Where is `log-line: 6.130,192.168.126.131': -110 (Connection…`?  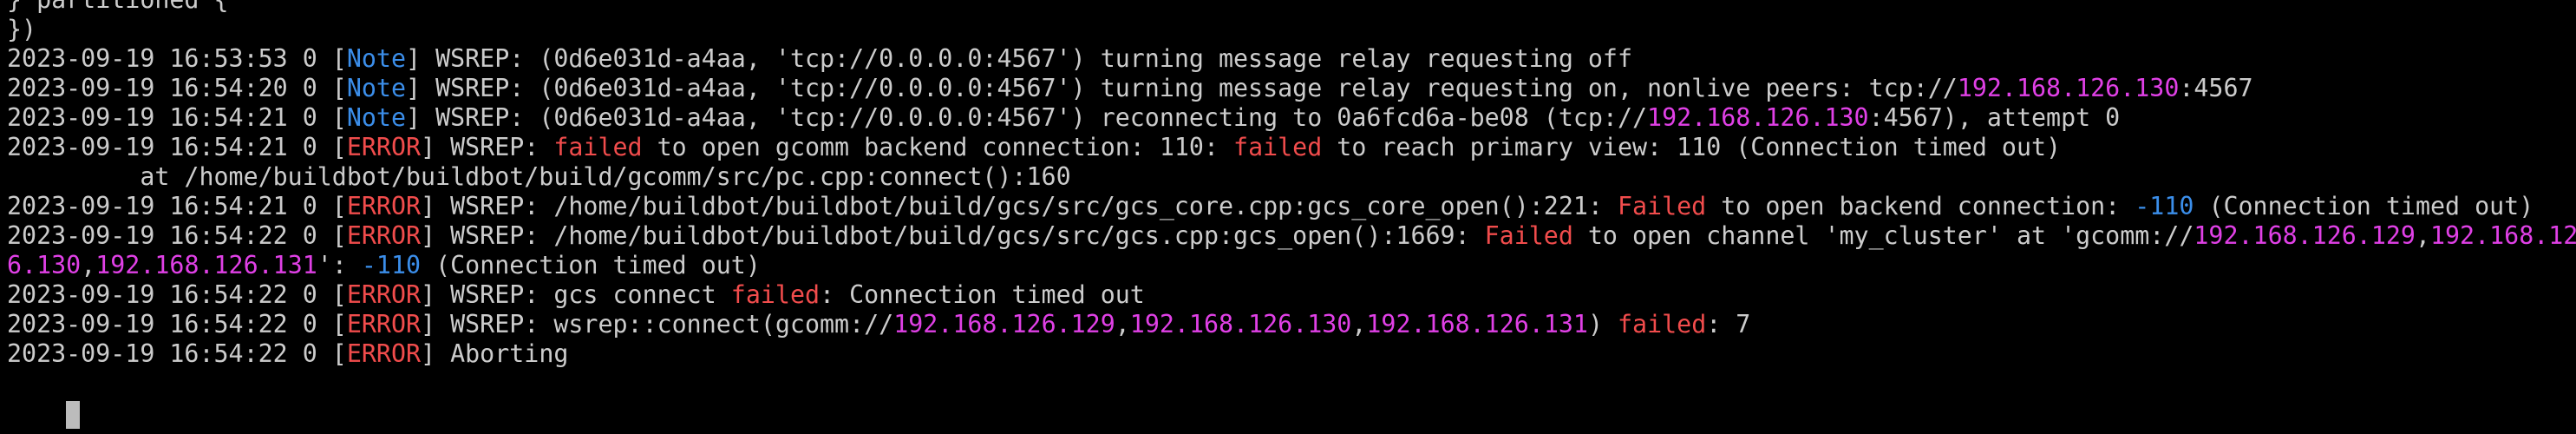
log-line: 6.130,192.168.126.131': -110 (Connection… is located at coordinates (1291, 265).